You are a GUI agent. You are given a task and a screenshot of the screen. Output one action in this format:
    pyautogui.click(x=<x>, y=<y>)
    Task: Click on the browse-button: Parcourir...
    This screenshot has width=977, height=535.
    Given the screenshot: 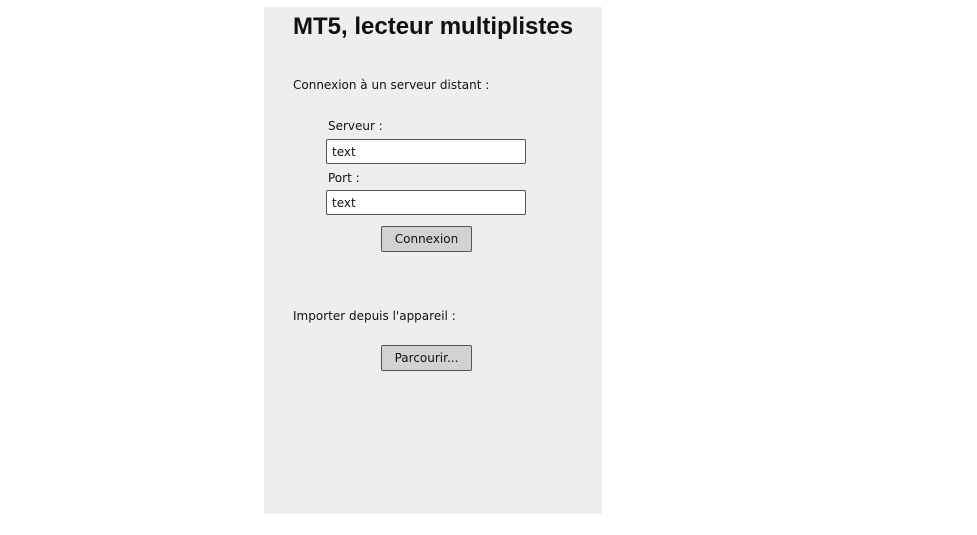 What is the action you would take?
    pyautogui.click(x=426, y=358)
    